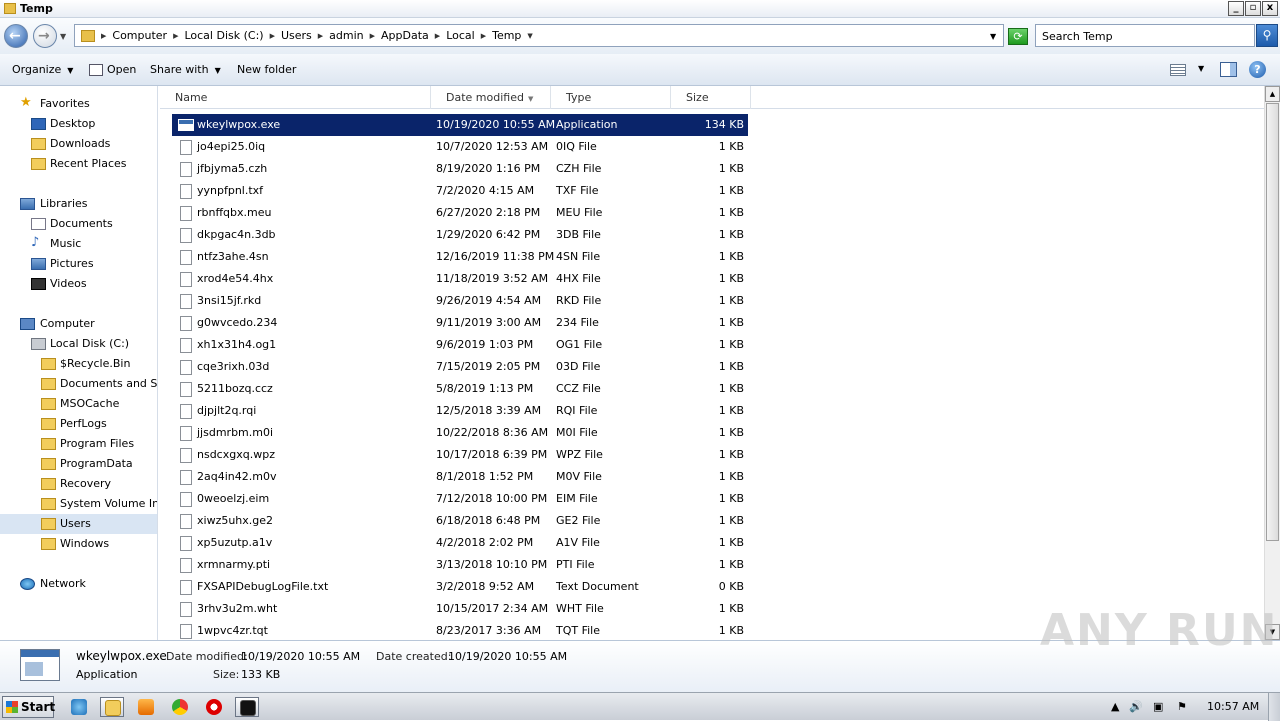  Describe the element at coordinates (112, 707) in the screenshot. I see `taskbar-explorer` at that location.